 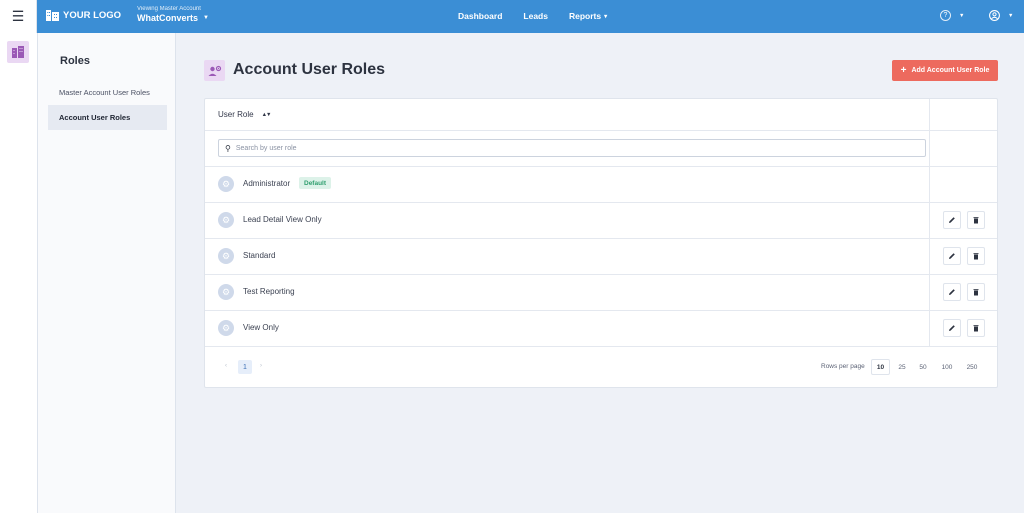 What do you see at coordinates (945, 15) in the screenshot?
I see `help-icon: ?` at bounding box center [945, 15].